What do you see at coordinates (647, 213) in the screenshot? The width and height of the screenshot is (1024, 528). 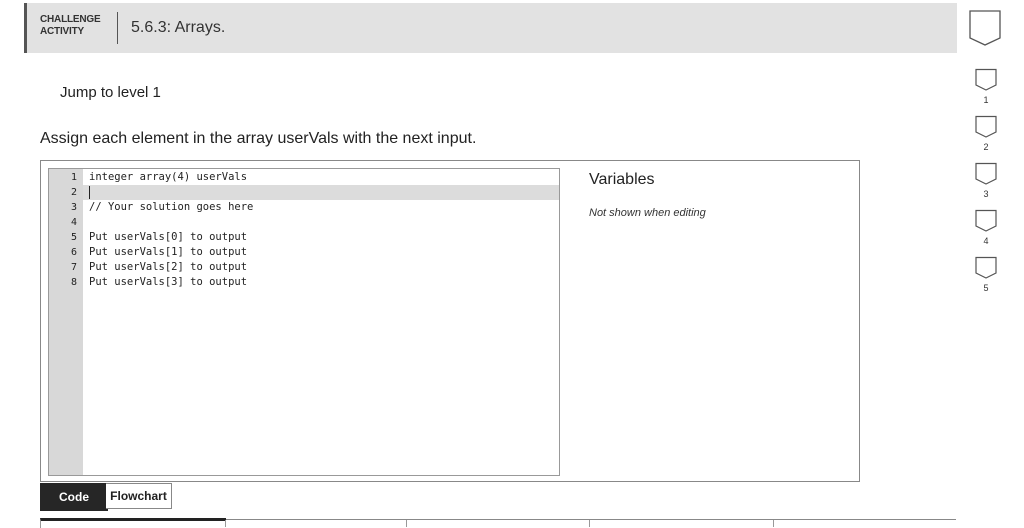 I see `variables-note: Not shown when editing` at bounding box center [647, 213].